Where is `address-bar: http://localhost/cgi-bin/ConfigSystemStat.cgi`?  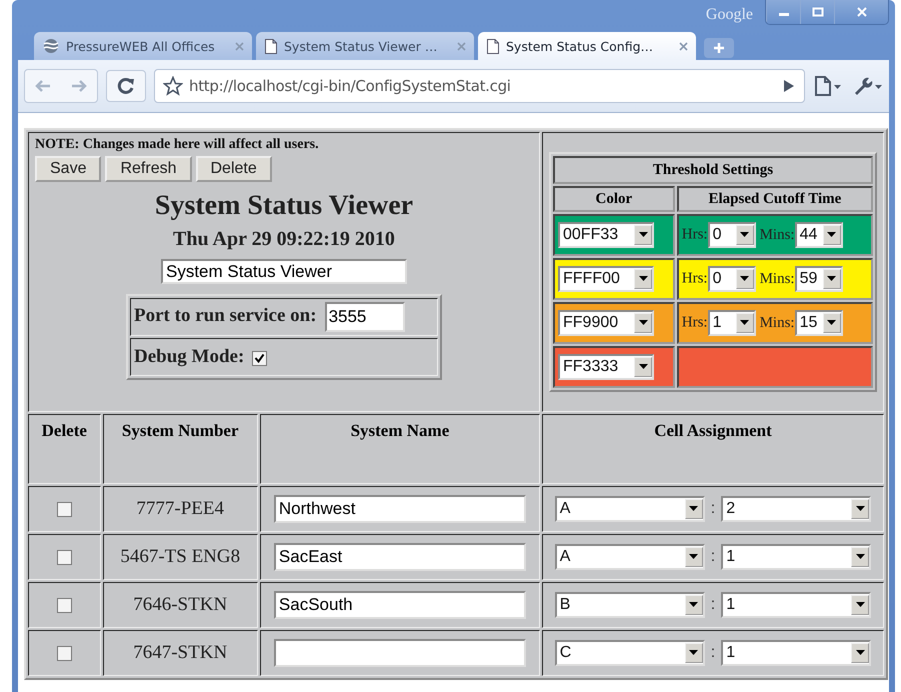
address-bar: http://localhost/cgi-bin/ConfigSystemStat.cgi is located at coordinates (479, 86).